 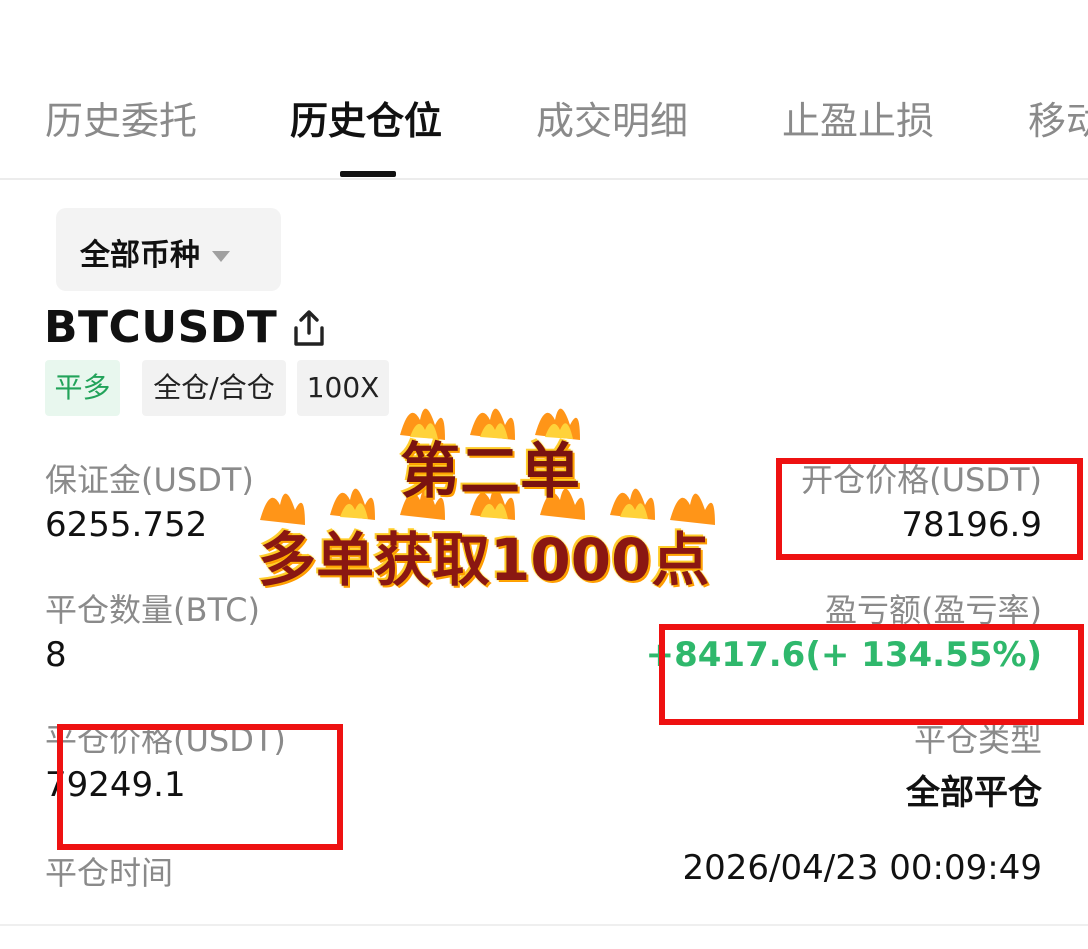 I want to click on symbol-title: BTCUSDT, so click(x=161, y=327).